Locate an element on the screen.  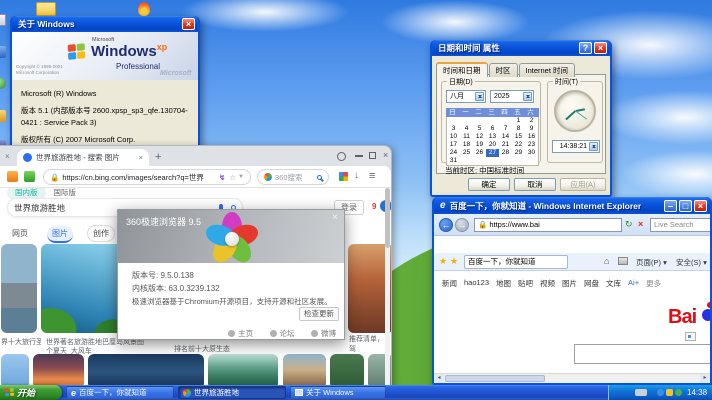
lightning-icon: ↯ is located at coordinates (222, 177).